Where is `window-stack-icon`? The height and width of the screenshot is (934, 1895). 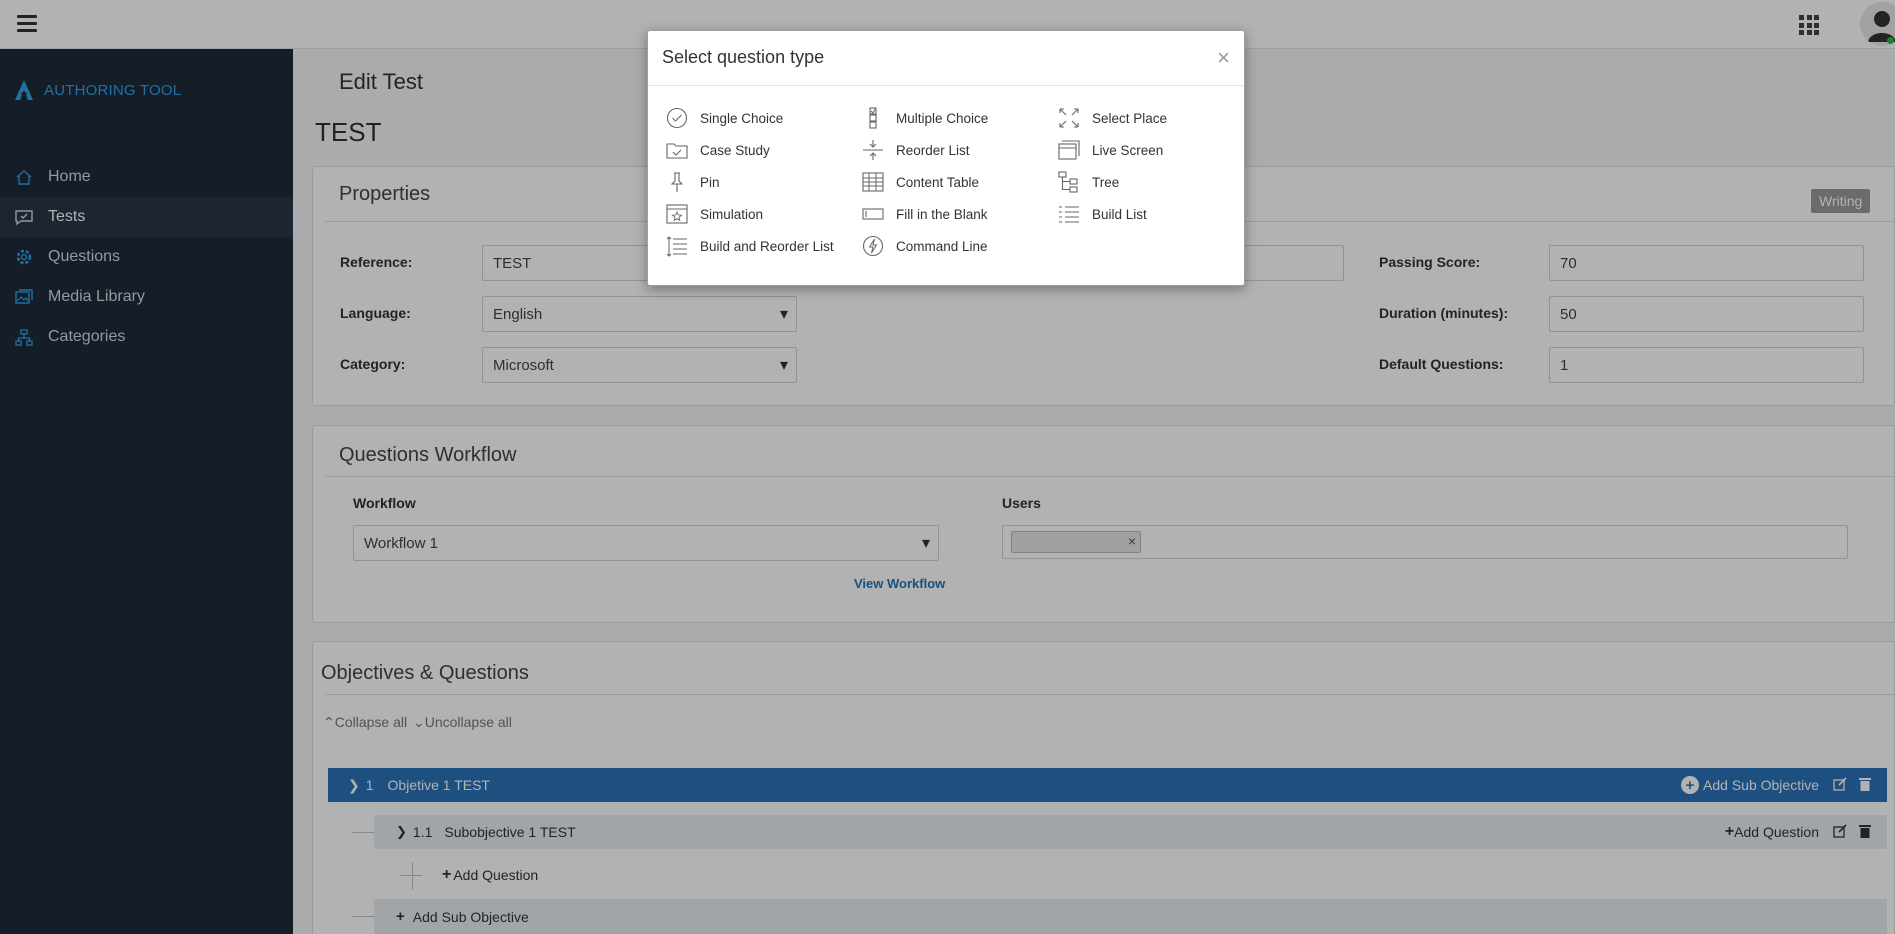 window-stack-icon is located at coordinates (1069, 150).